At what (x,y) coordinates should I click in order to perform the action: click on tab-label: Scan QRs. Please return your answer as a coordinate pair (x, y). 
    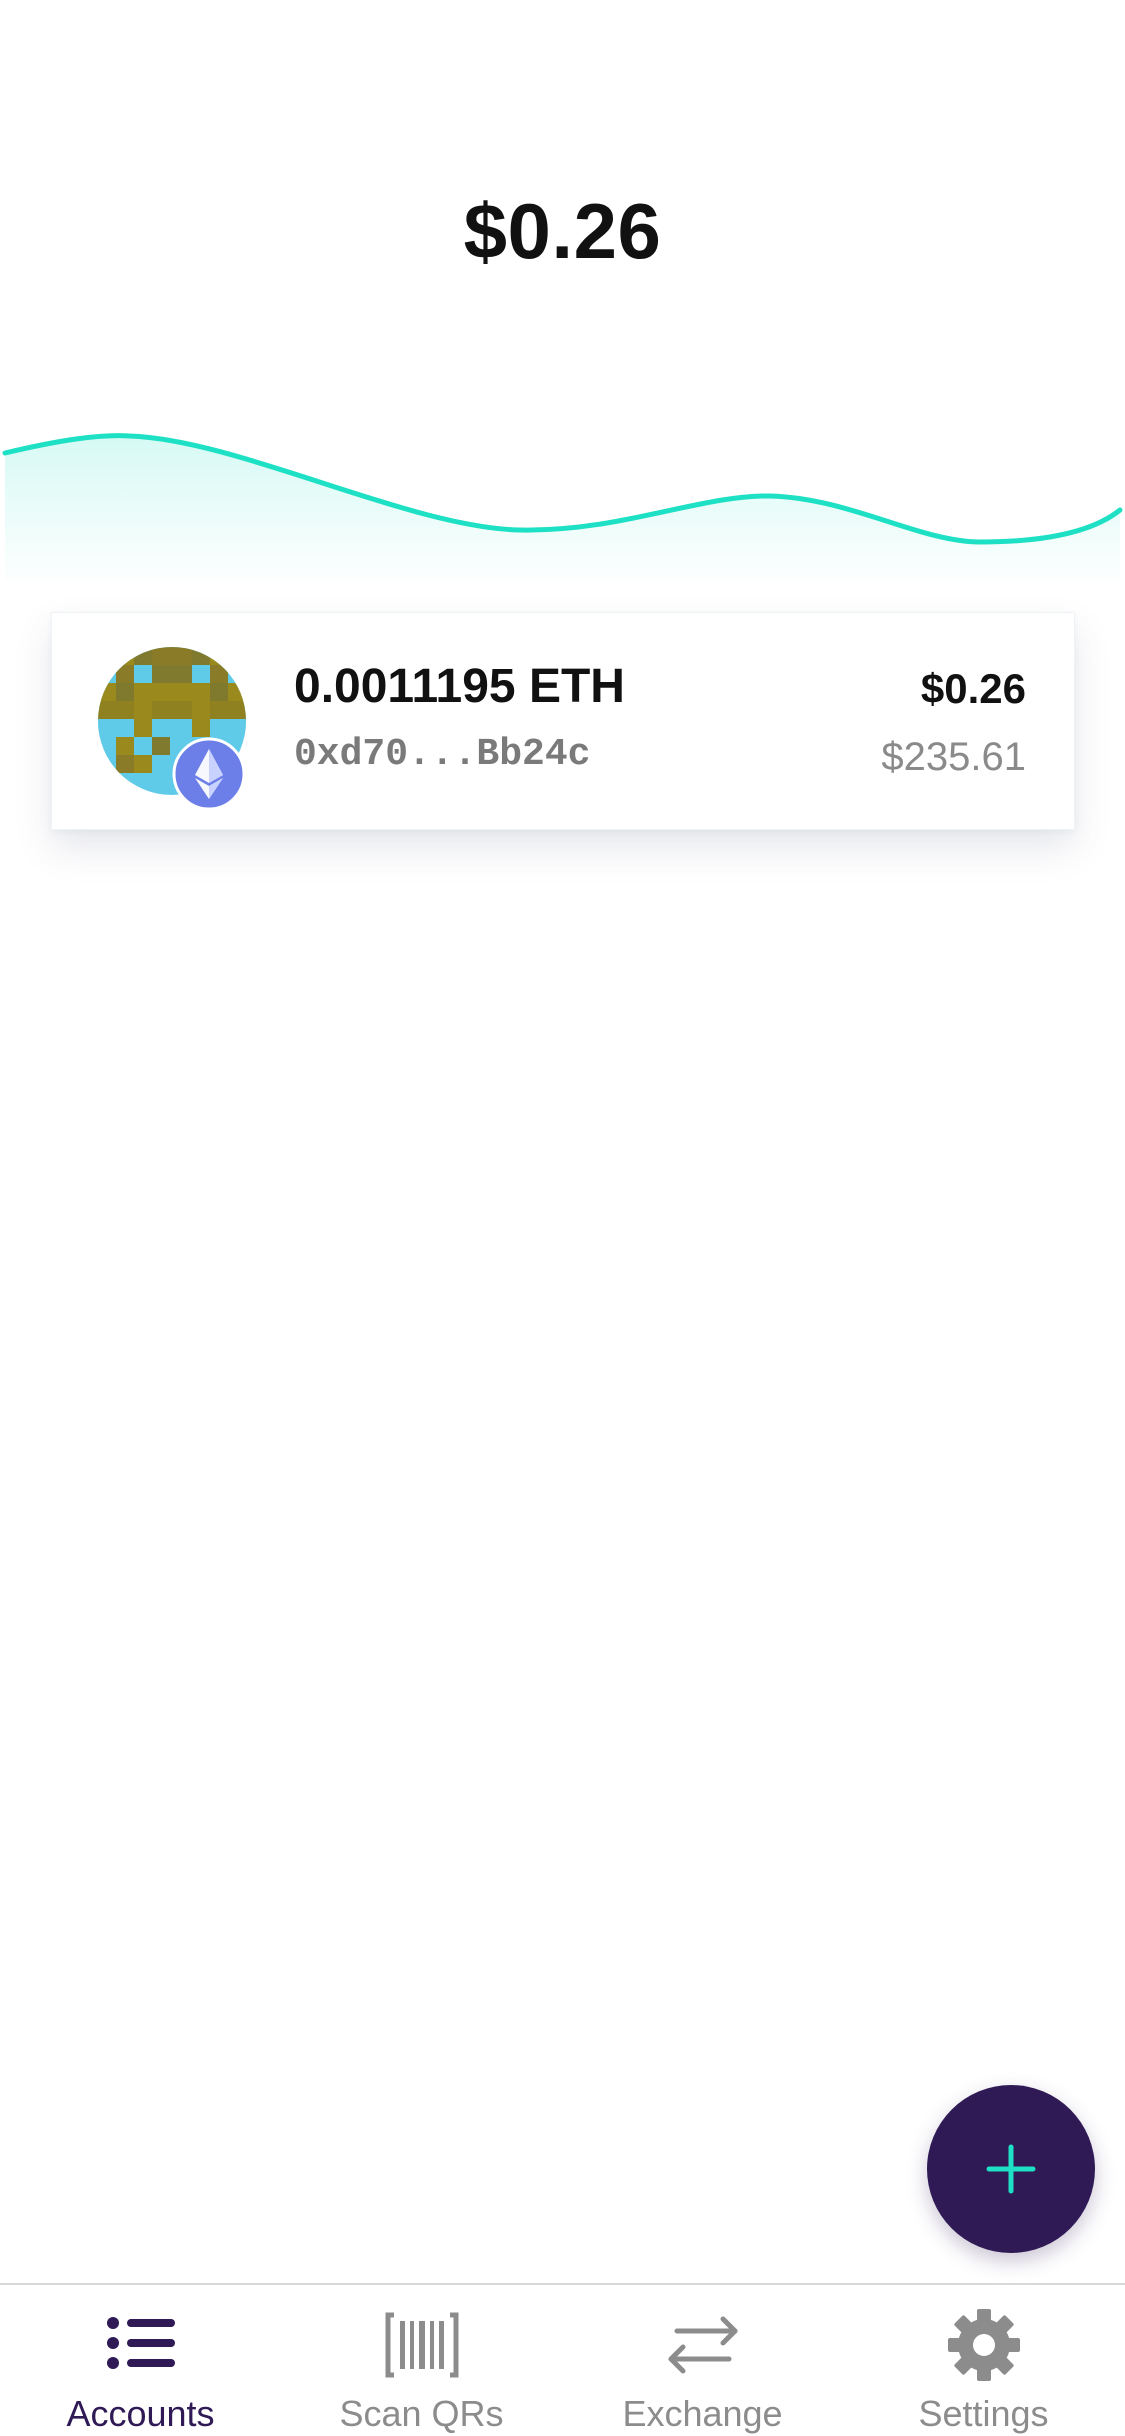
    Looking at the image, I should click on (421, 2413).